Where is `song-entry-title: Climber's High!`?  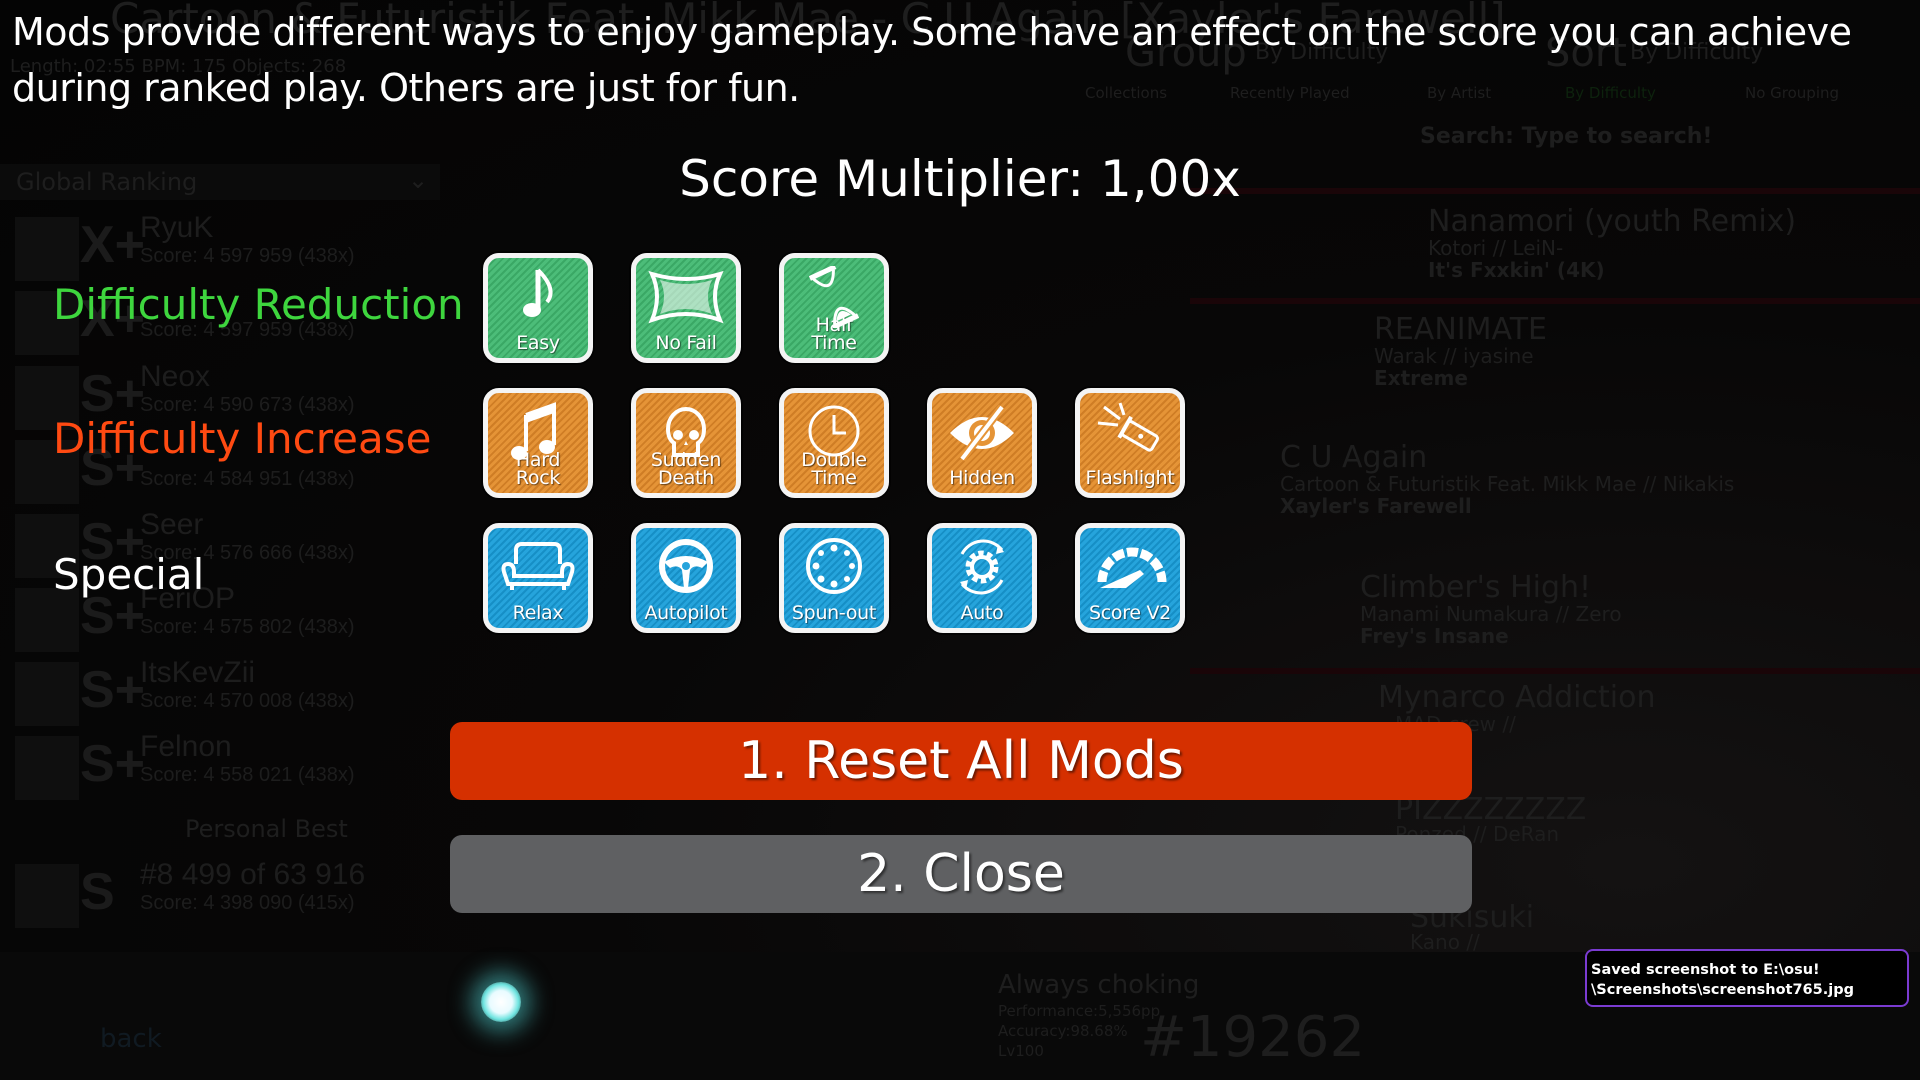
song-entry-title: Climber's High! is located at coordinates (1475, 587).